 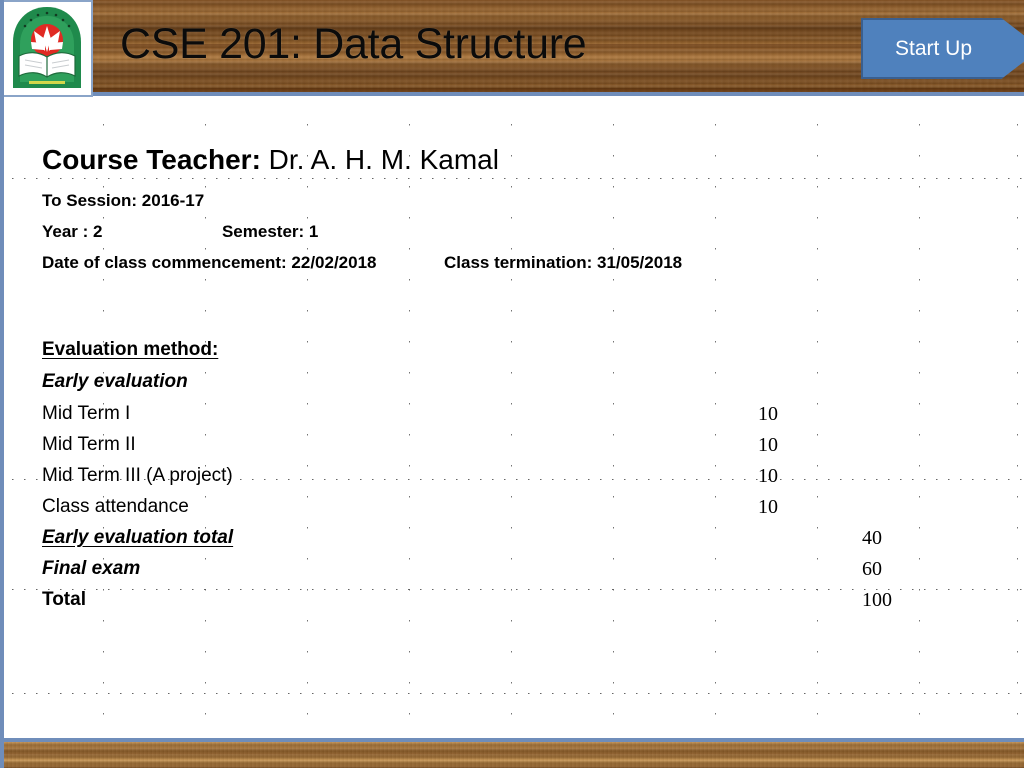 I want to click on evaluation-row-name: Early evaluation total, so click(x=138, y=537).